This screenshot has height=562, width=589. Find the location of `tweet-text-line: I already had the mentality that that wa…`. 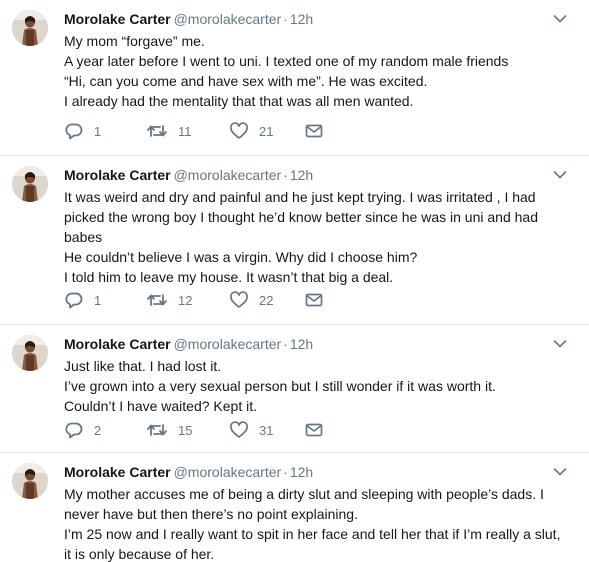

tweet-text-line: I already had the mentality that that wa… is located at coordinates (239, 101).